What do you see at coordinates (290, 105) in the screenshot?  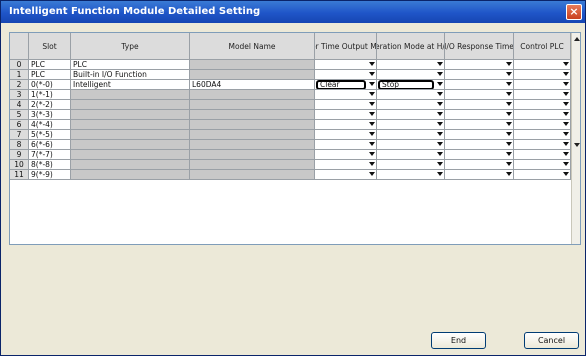 I see `table-row: 4 2(*-2)` at bounding box center [290, 105].